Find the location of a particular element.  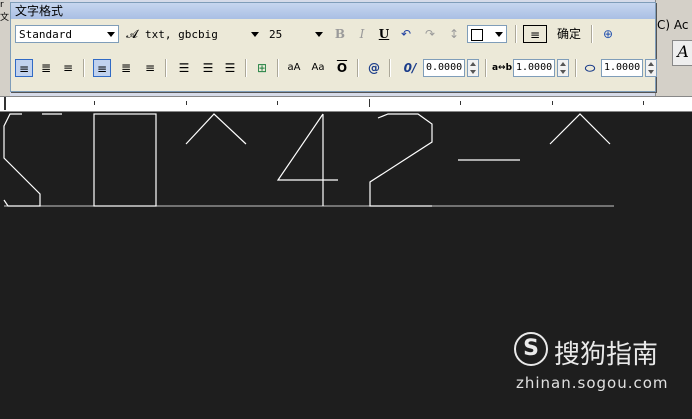

justify-right-icon: ≡ is located at coordinates (68, 68).